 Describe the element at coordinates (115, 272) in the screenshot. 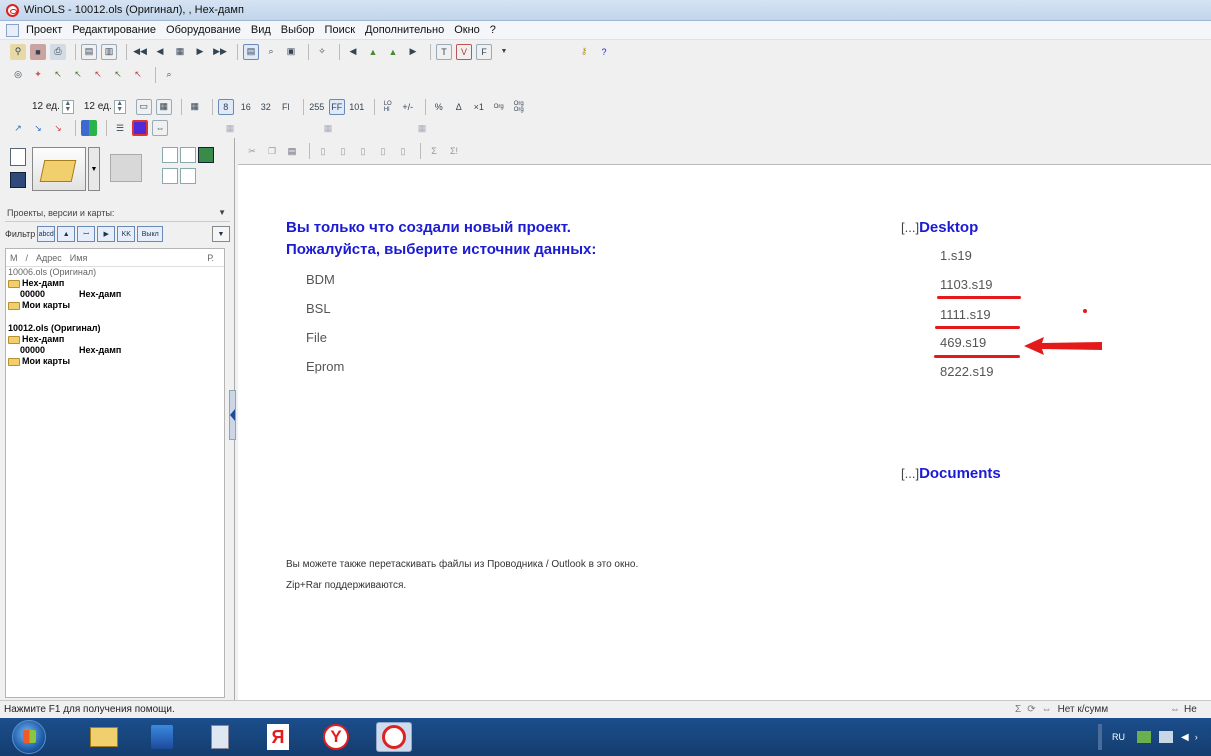

I see `tree-item: 10006.ols (Оригинал)` at that location.